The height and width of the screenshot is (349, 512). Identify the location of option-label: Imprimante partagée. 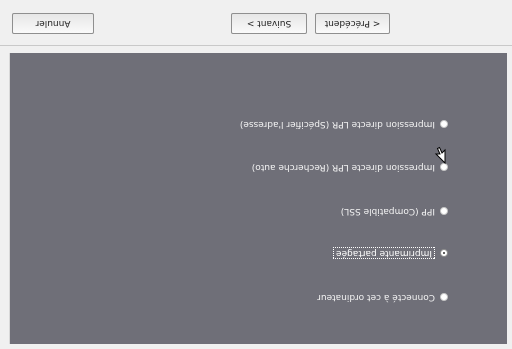
(383, 253).